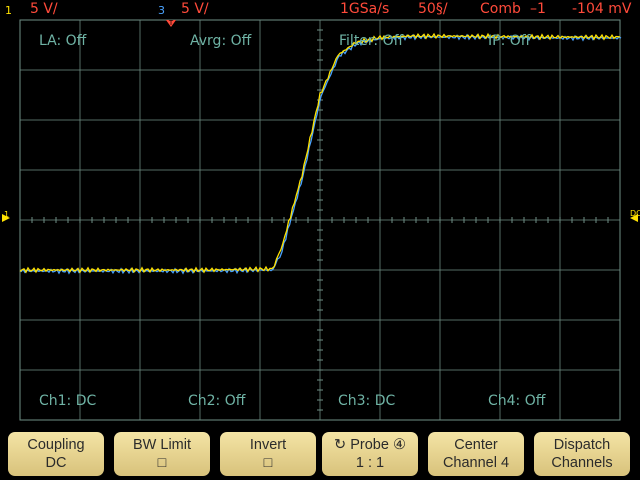  Describe the element at coordinates (370, 454) in the screenshot. I see `probe-softkey: ↻ Probe ④ 1 : 1` at that location.